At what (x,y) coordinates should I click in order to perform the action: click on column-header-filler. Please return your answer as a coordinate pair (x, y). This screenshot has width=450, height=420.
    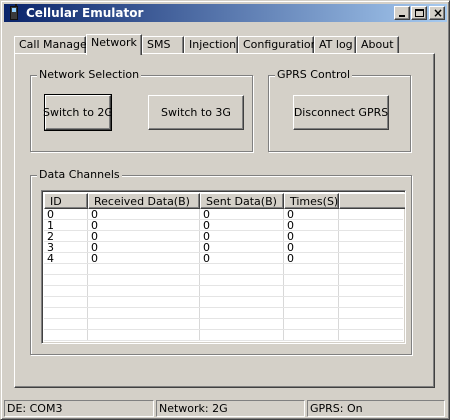
    Looking at the image, I should click on (372, 201).